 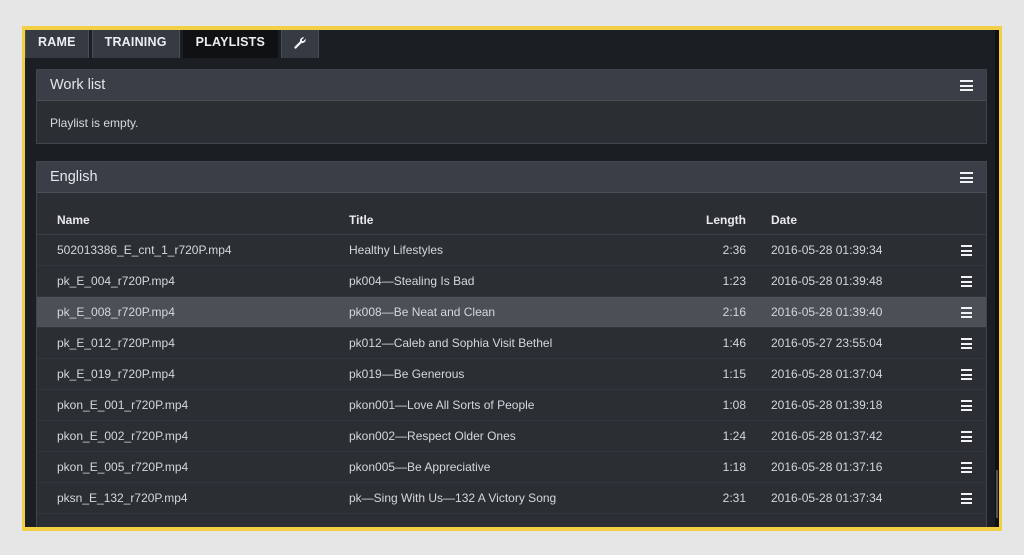 I want to click on video-title-cell: pkon002—Respect Older Ones, so click(x=489, y=436).